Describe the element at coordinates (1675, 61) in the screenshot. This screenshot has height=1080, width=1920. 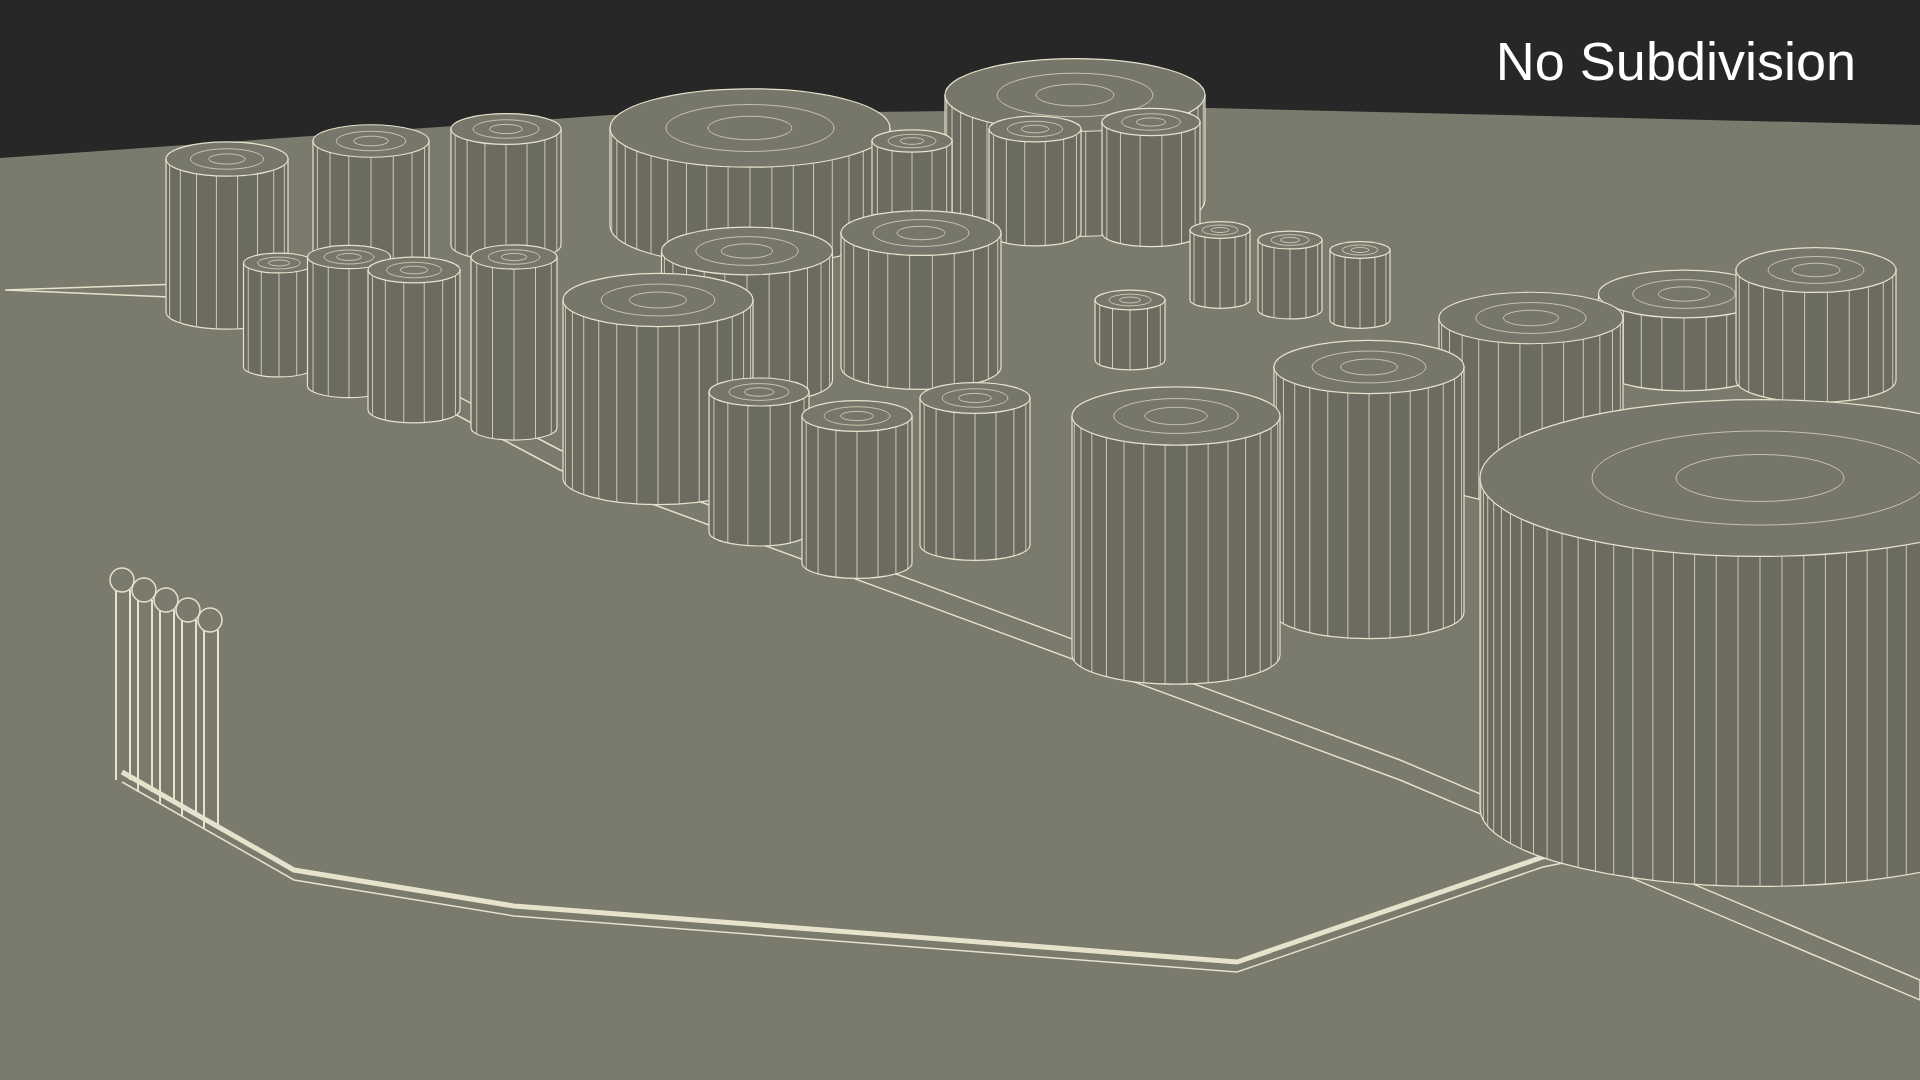
I see `caption-label: No Subdivision` at that location.